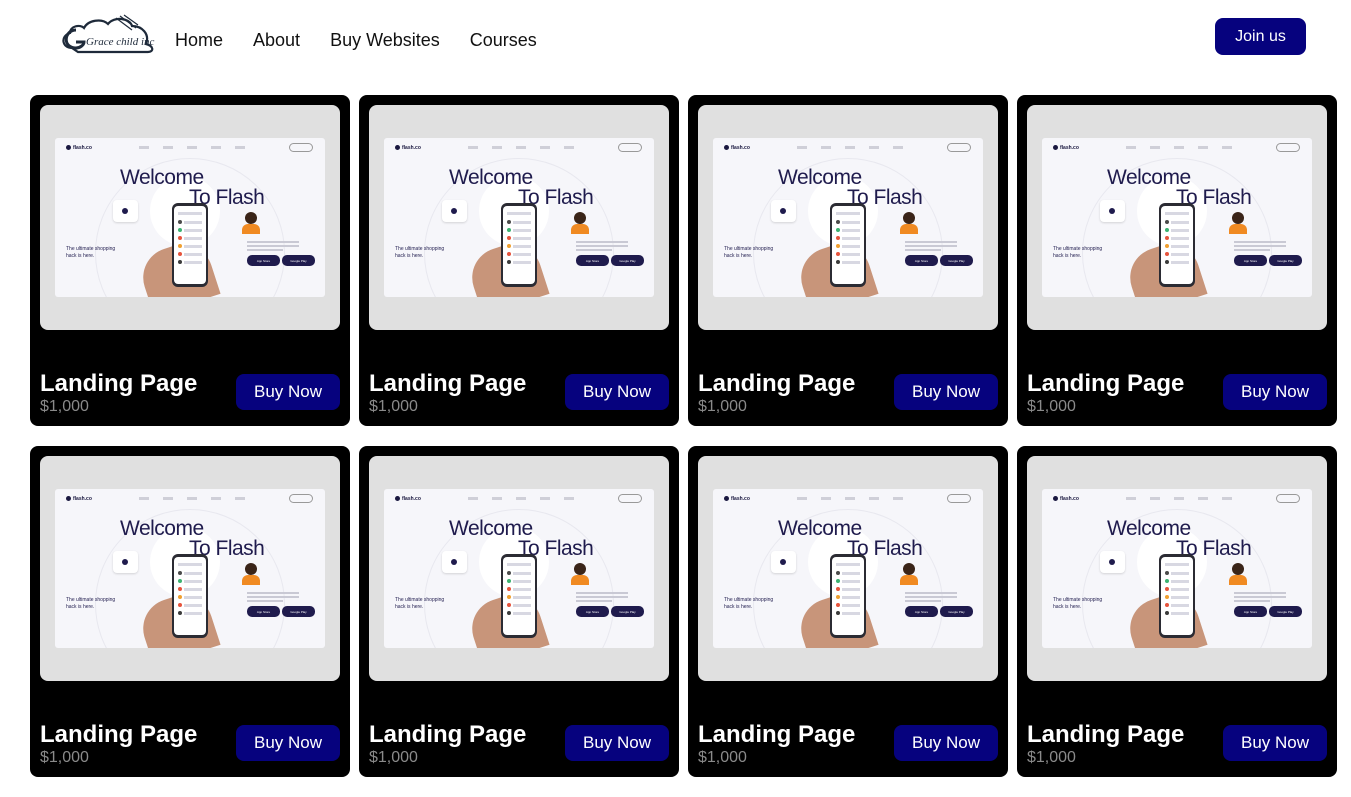 This screenshot has width=1351, height=797. I want to click on main-nav: Home About Buy Websites Courses, so click(371, 40).